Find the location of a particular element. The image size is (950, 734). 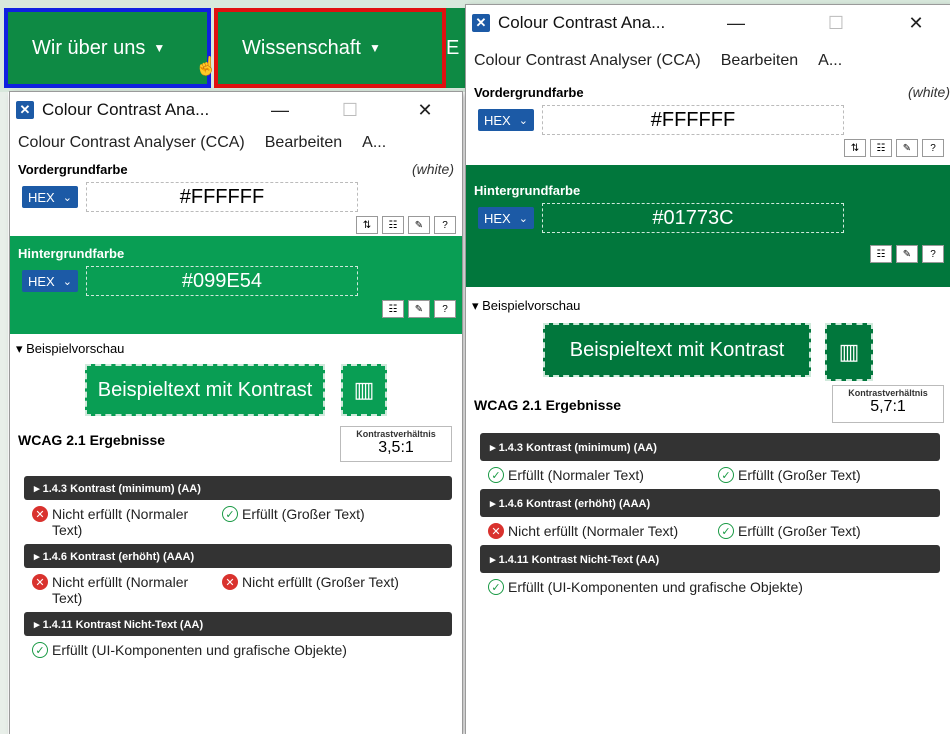

result-text: Erfüllt (Großer Text) is located at coordinates (799, 531).